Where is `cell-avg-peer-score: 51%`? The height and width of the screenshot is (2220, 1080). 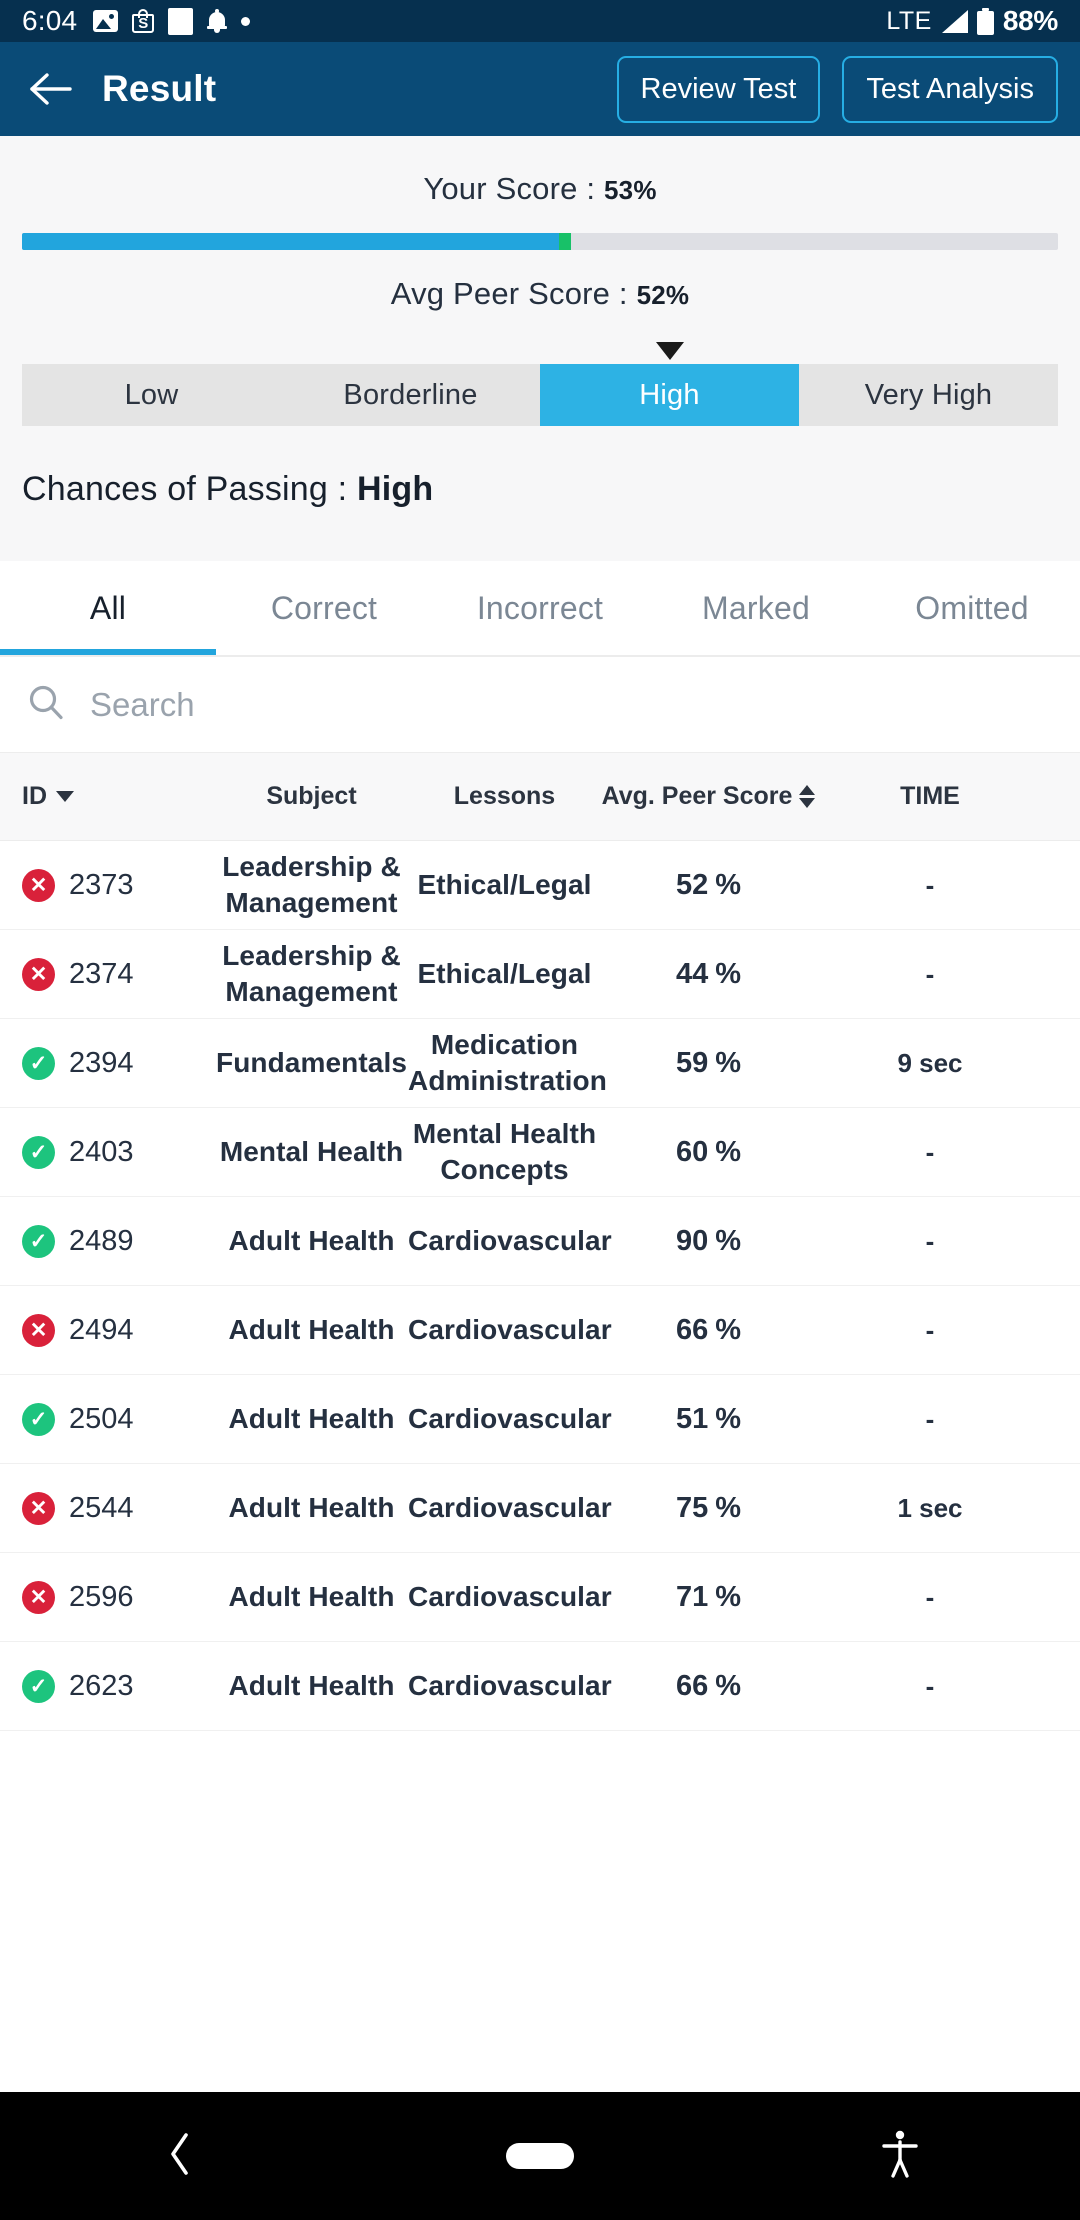
cell-avg-peer-score: 51% is located at coordinates (708, 1419).